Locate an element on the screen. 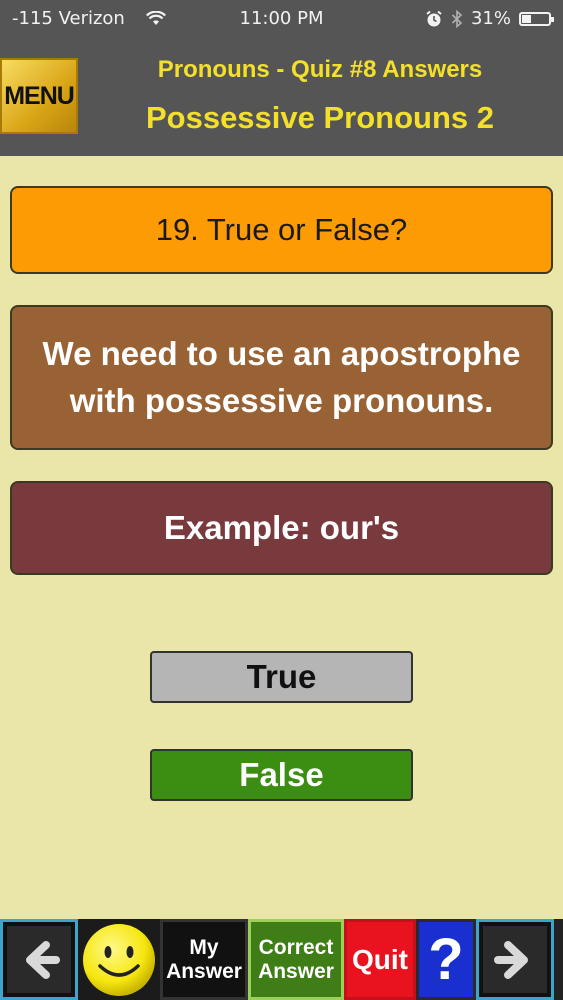 The height and width of the screenshot is (1000, 563). back-button is located at coordinates (39, 959).